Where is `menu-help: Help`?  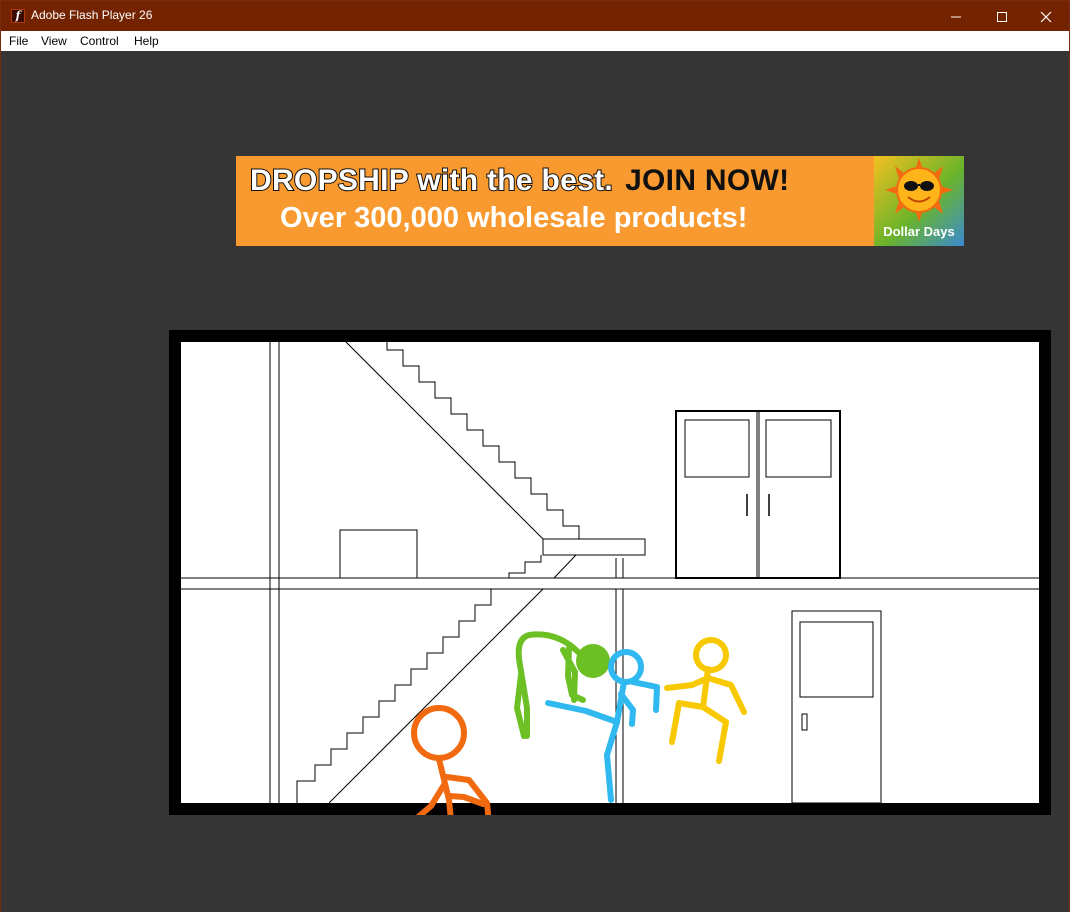 menu-help: Help is located at coordinates (146, 41).